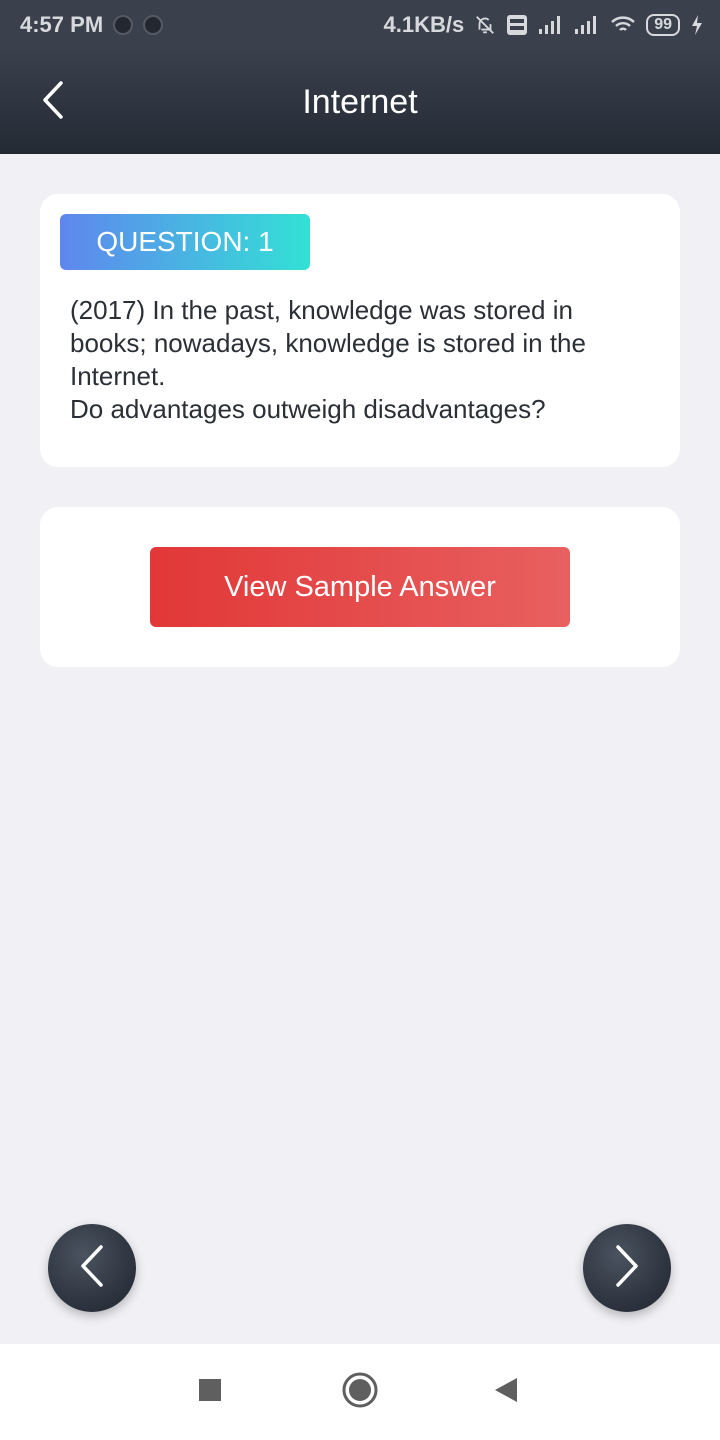 The width and height of the screenshot is (720, 1440). I want to click on status-right: 4.1KB/s 99, so click(543, 25).